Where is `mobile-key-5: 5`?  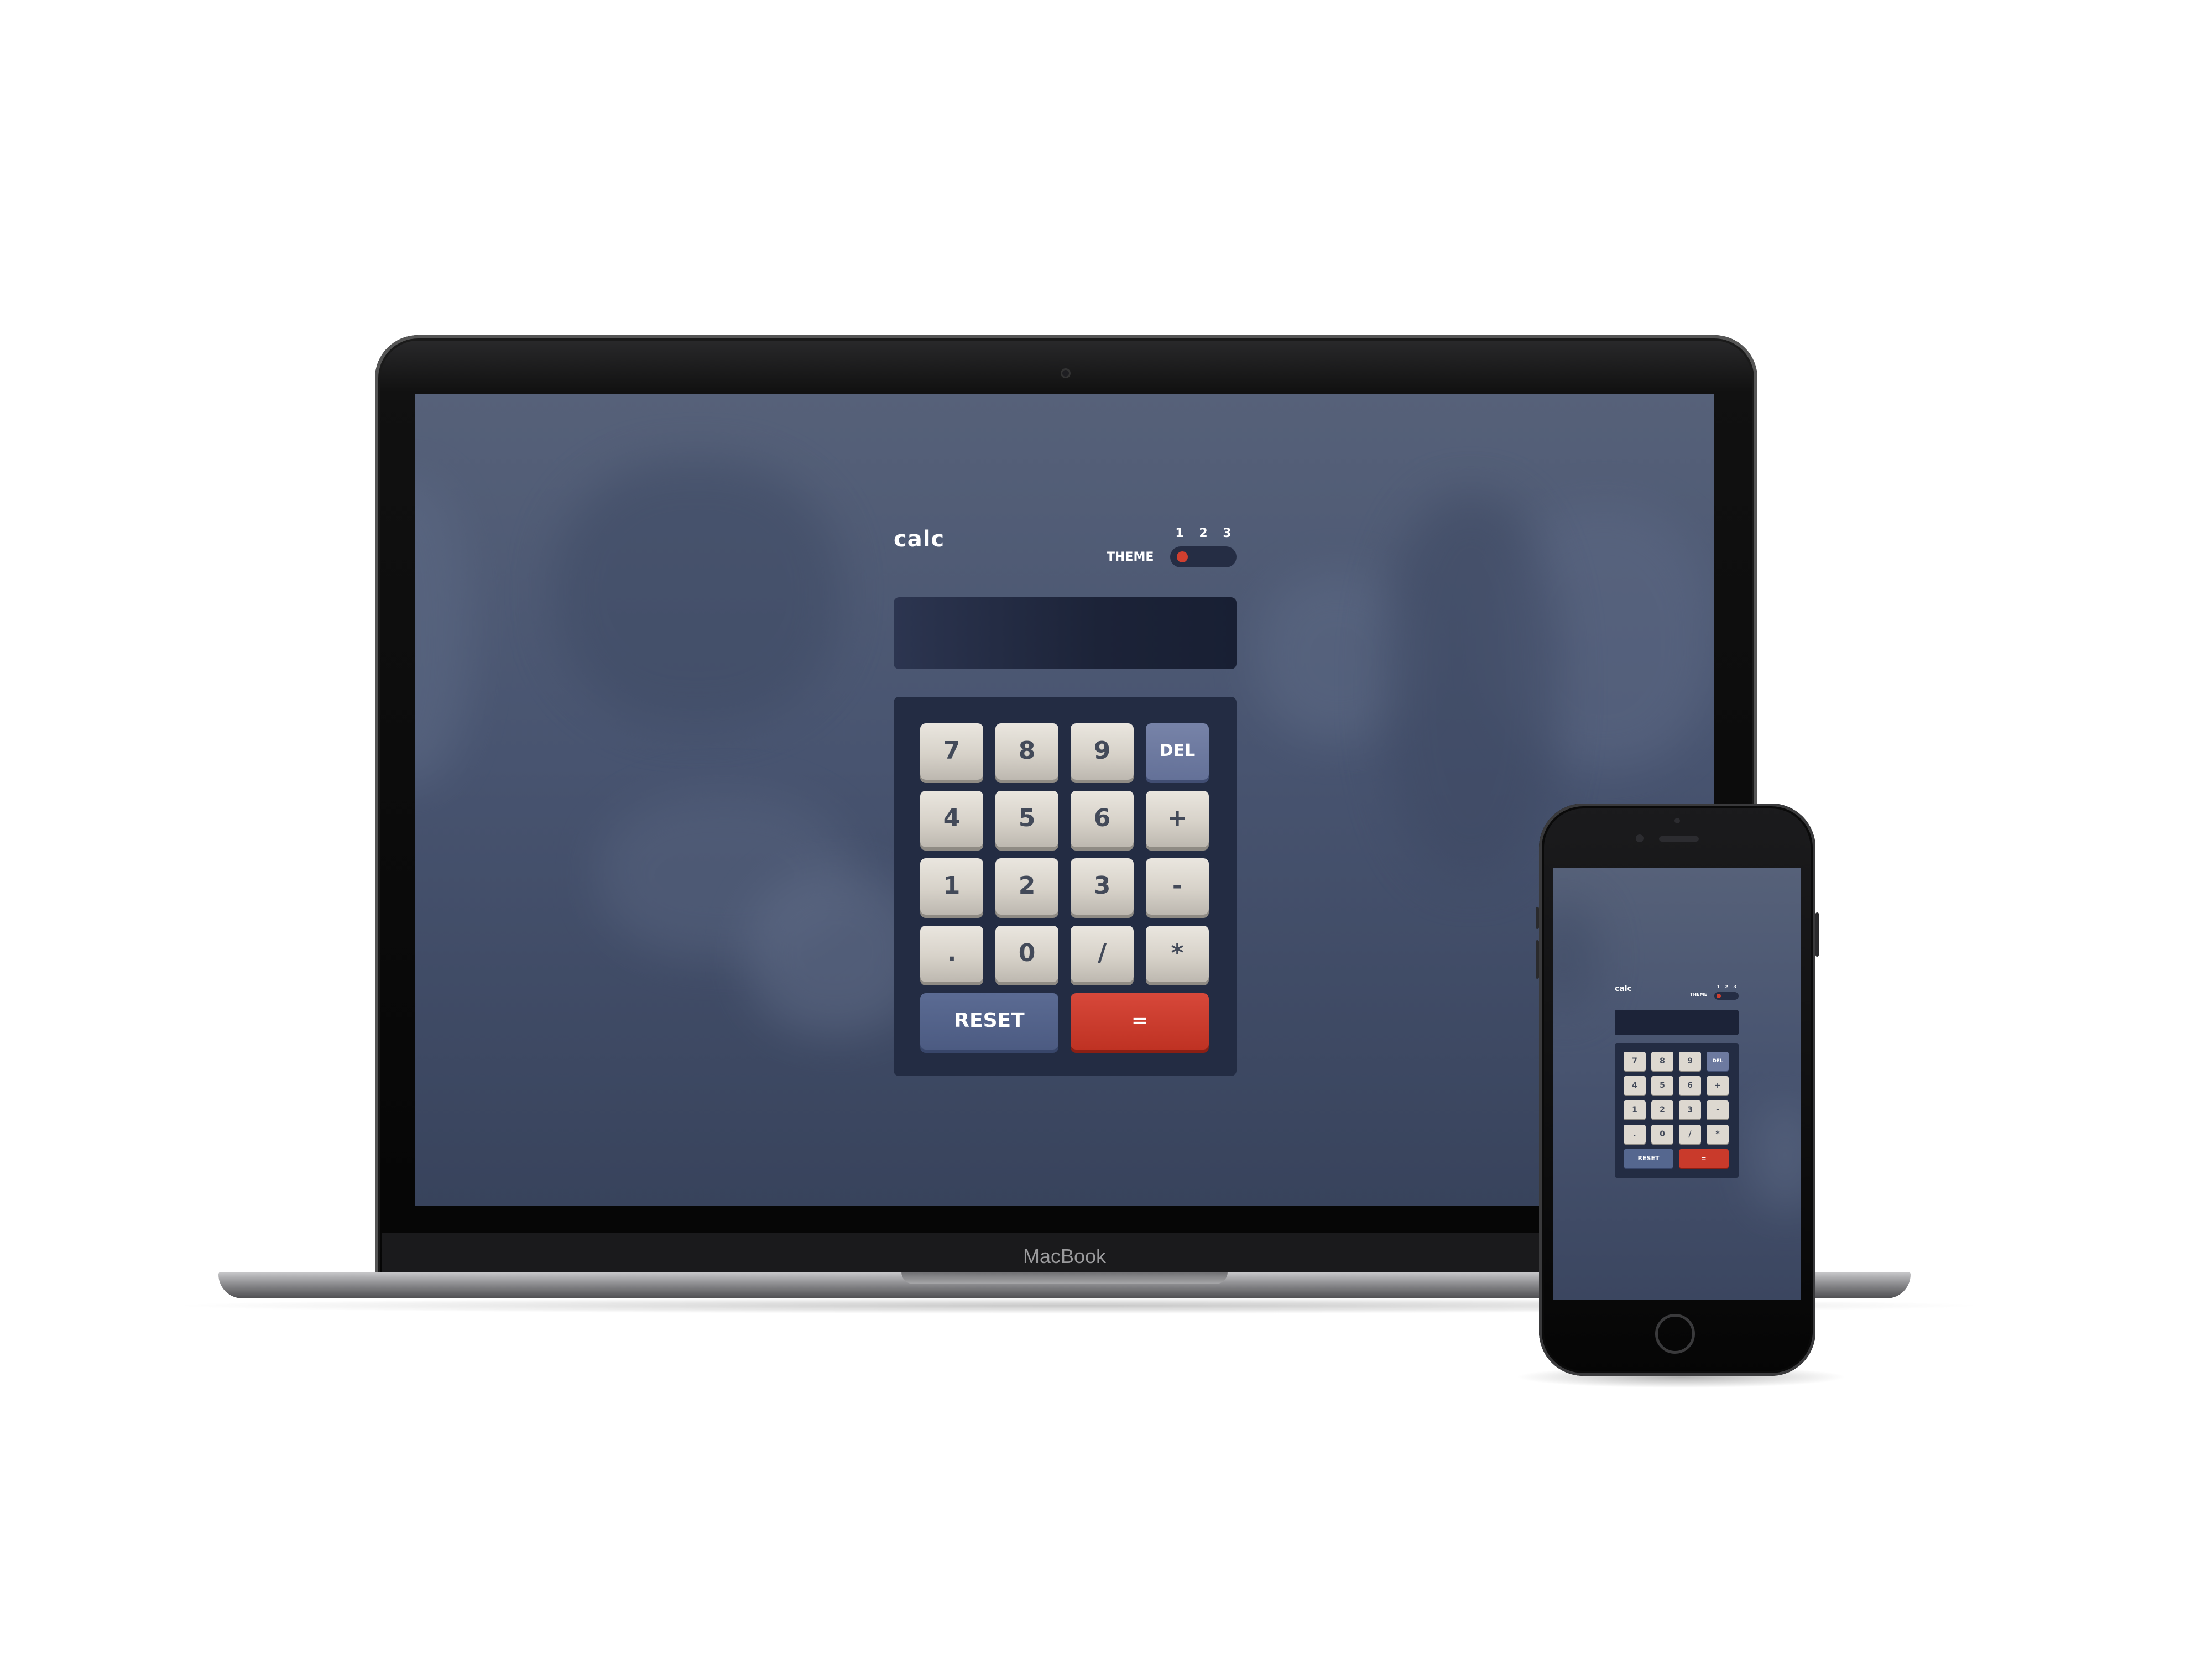
mobile-key-5: 5 is located at coordinates (1662, 1086).